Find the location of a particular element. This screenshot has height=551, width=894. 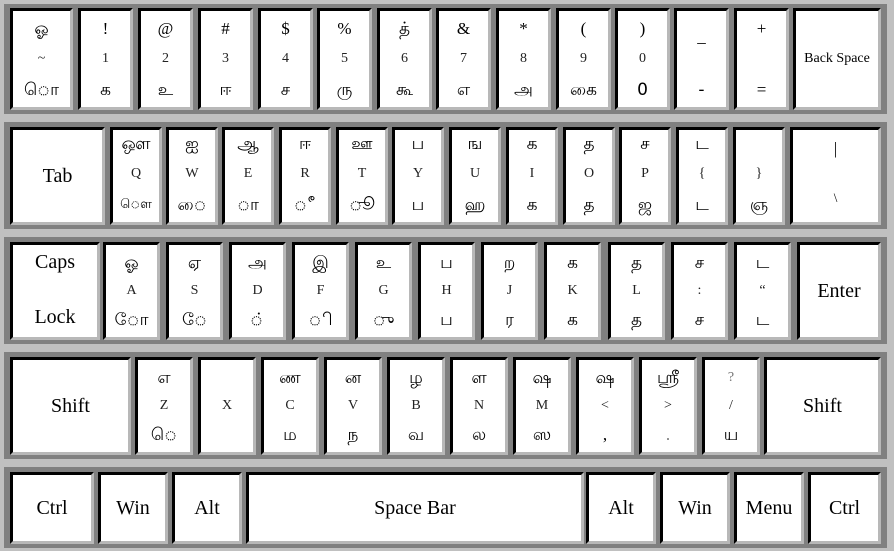

key-6: த் 6 கூ is located at coordinates (404, 59).